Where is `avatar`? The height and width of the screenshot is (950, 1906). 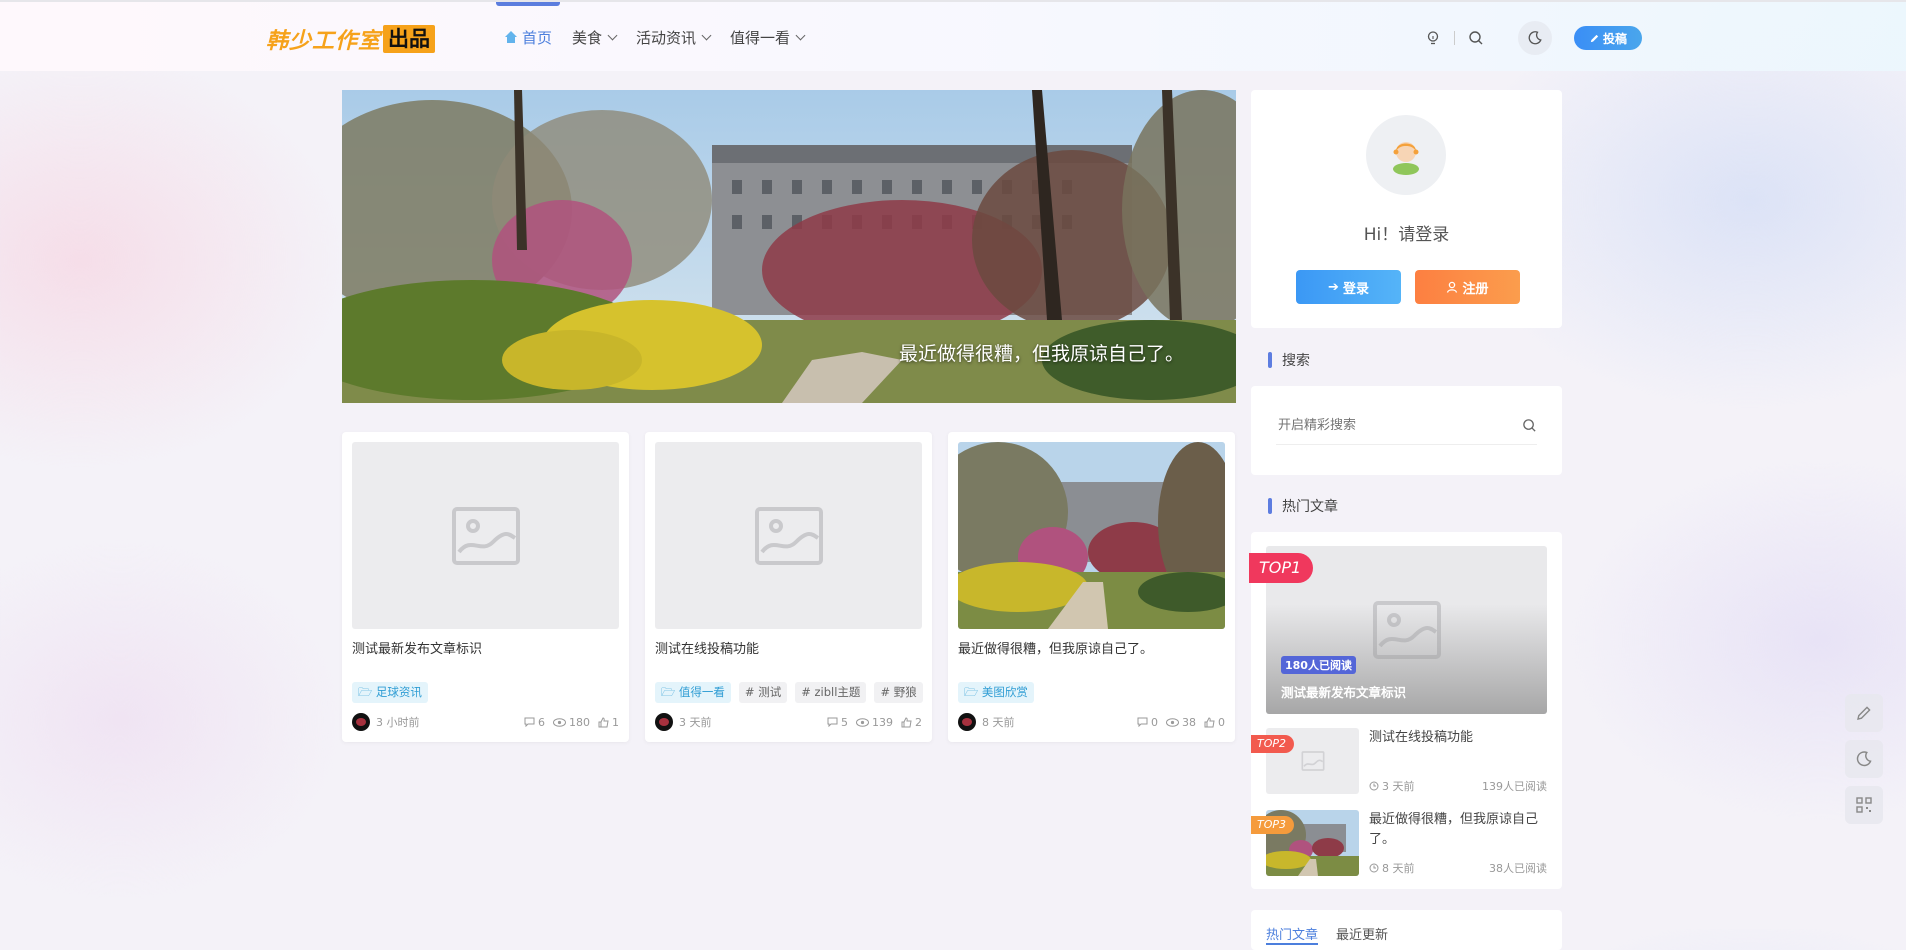
avatar is located at coordinates (1406, 155).